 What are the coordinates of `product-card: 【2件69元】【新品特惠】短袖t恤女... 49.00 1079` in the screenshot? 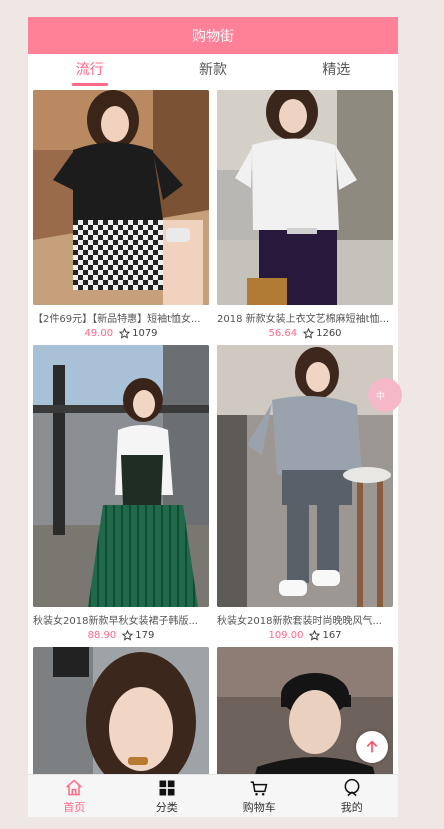 It's located at (121, 214).